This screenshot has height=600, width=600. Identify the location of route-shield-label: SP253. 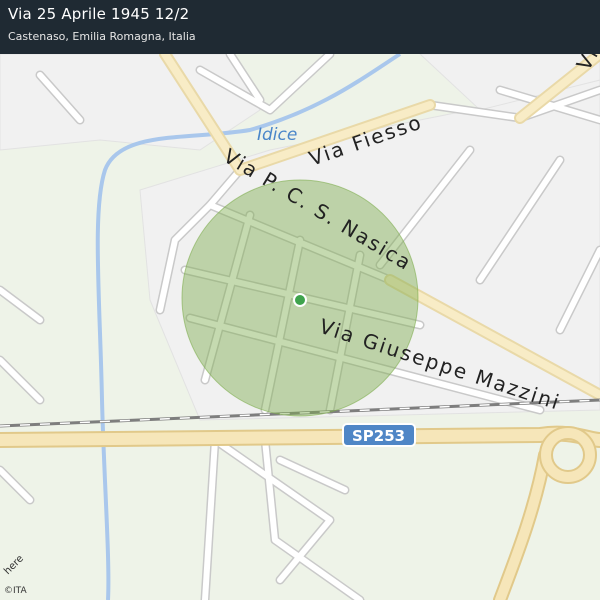
(378, 436).